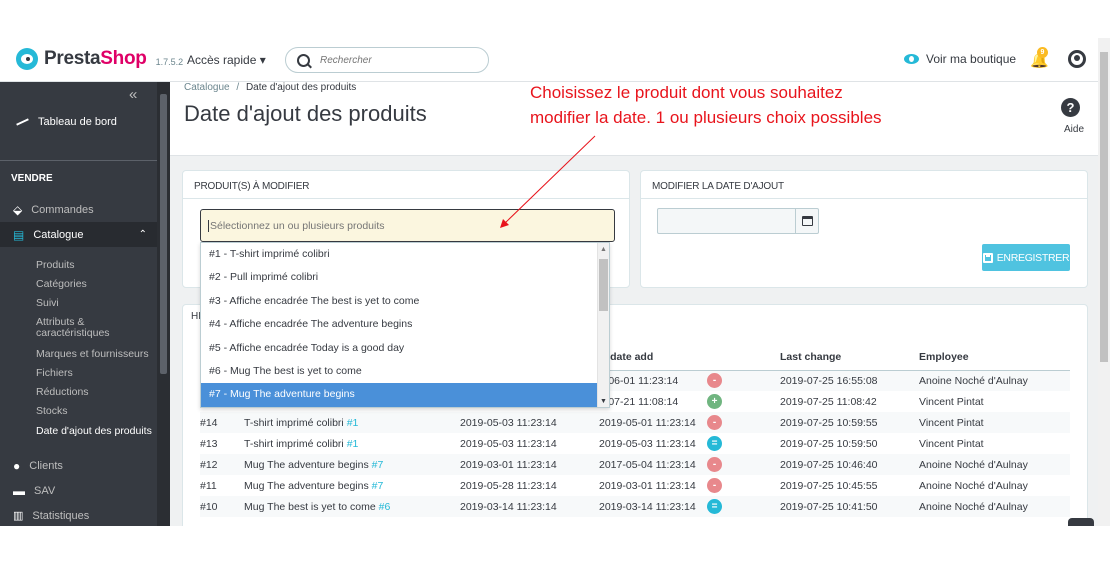  What do you see at coordinates (78, 465) in the screenshot?
I see `sidebar-item-customers: ● Clients` at bounding box center [78, 465].